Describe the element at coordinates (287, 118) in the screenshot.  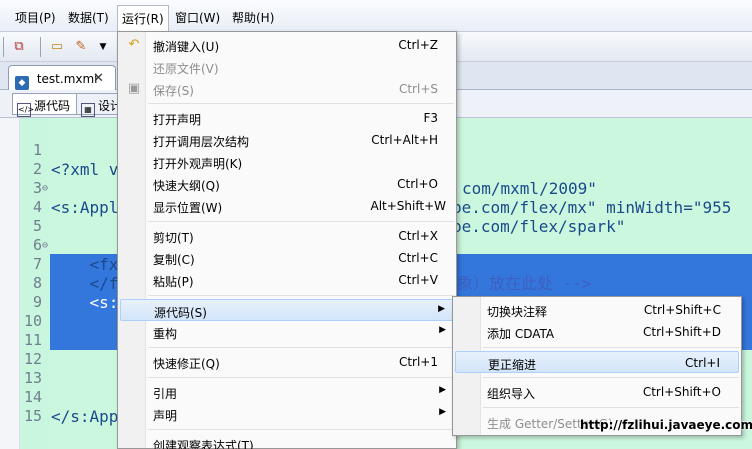
I see `menu-item-open-declaration: 打开声明 F3` at that location.